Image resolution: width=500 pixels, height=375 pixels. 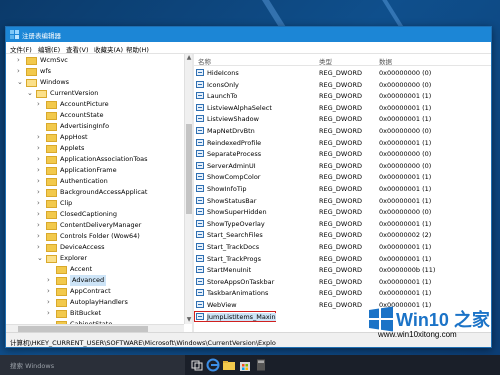 I want to click on value-data: 0x0000000b (11), so click(x=407, y=270).